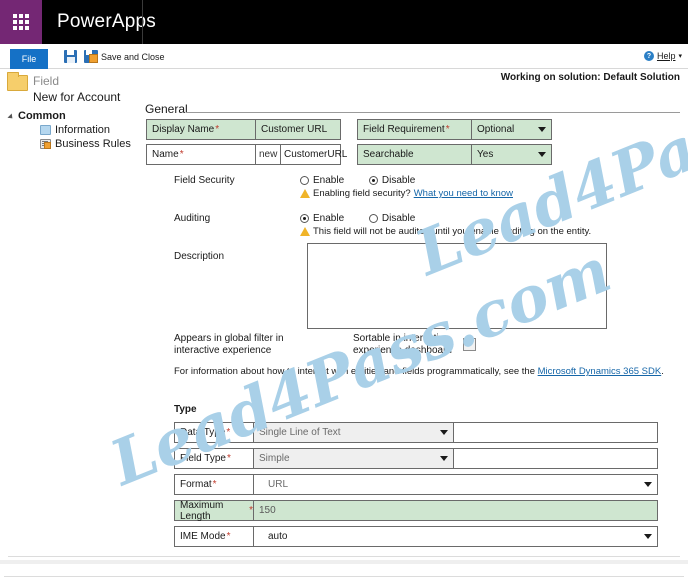  Describe the element at coordinates (662, 371) in the screenshot. I see `sdk-note-text-after: .` at that location.